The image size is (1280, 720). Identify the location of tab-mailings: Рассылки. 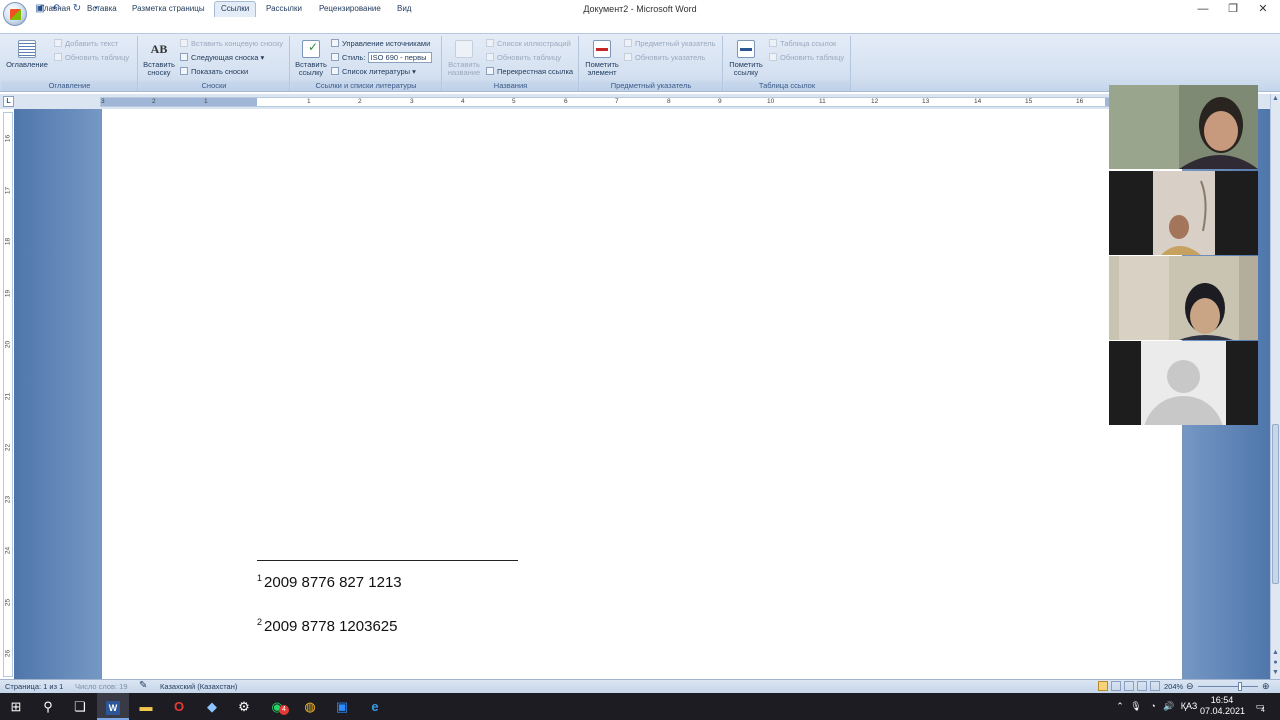
(284, 9).